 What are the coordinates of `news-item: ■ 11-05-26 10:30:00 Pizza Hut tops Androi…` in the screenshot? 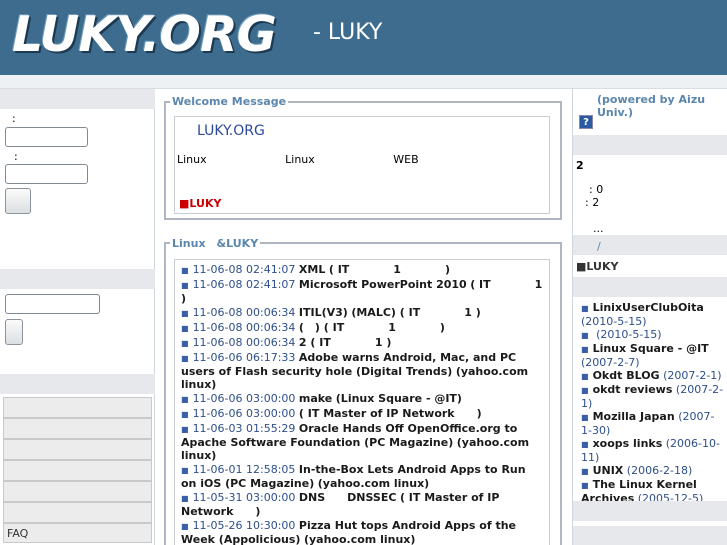 It's located at (362, 532).